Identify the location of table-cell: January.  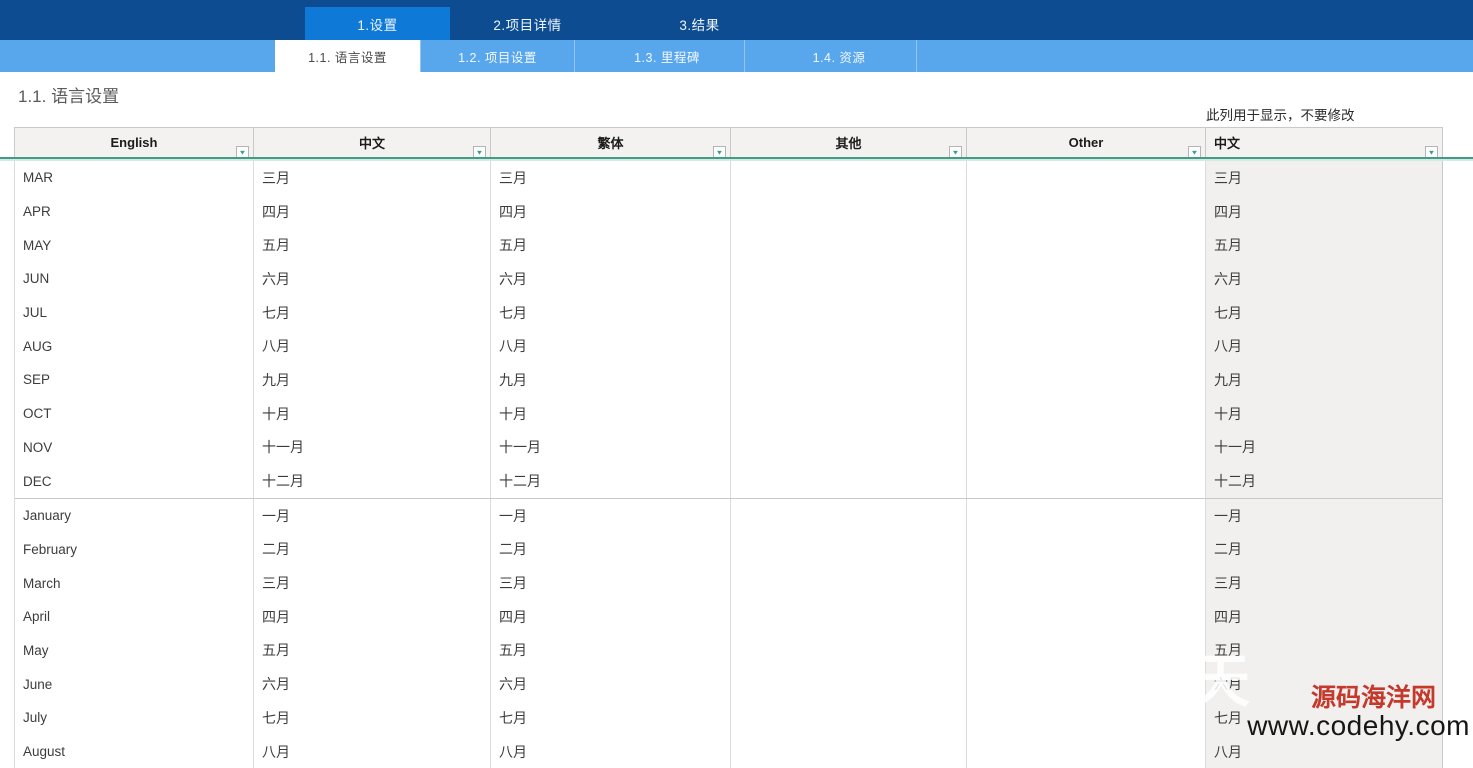
(134, 515).